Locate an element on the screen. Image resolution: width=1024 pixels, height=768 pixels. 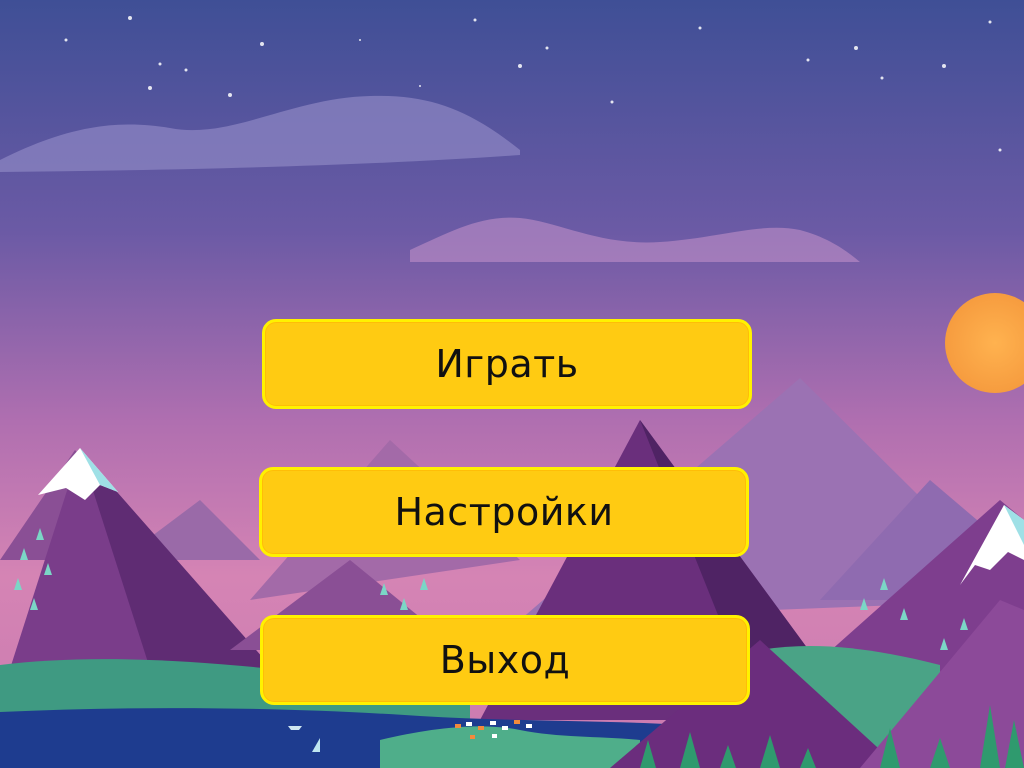
play-button-label: Играть is located at coordinates (507, 364).